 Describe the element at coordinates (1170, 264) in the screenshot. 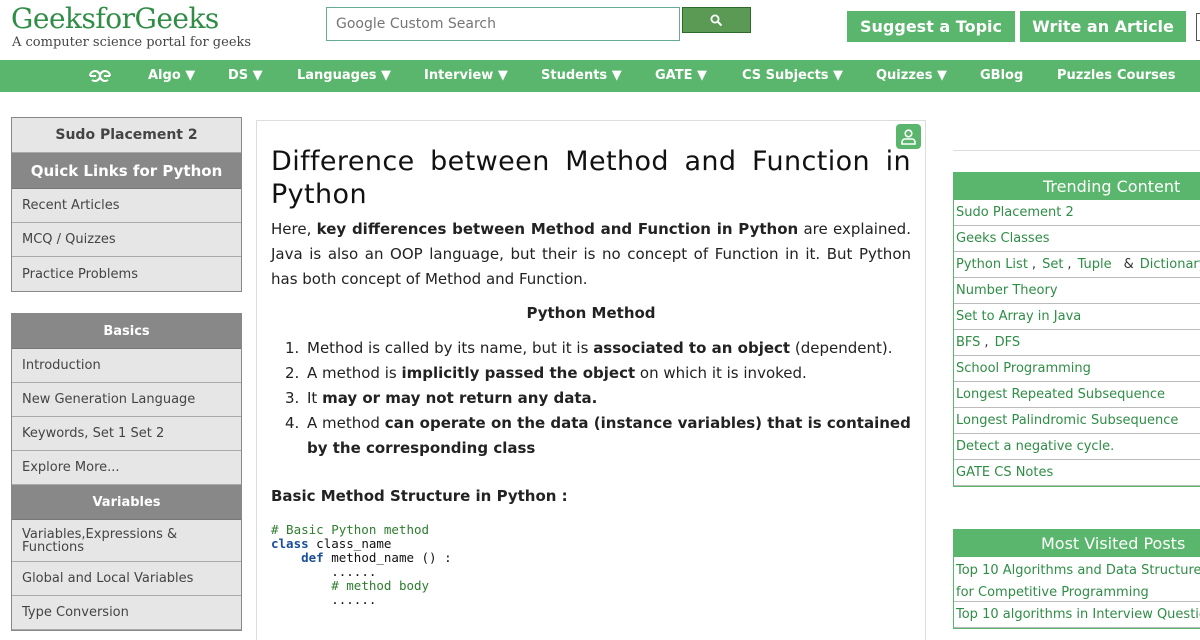

I see `dictionary-link: Dictionary` at that location.